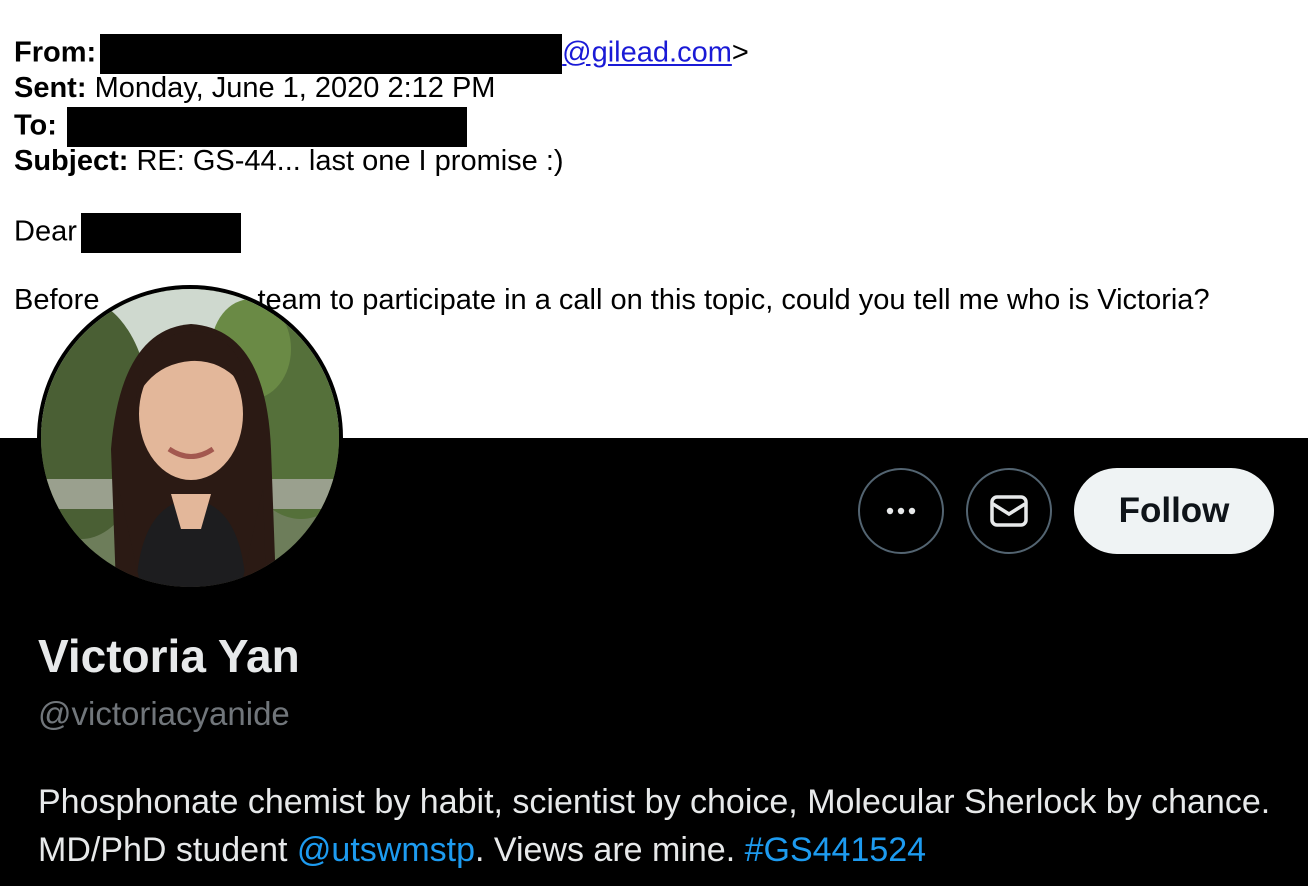 Image resolution: width=1308 pixels, height=886 pixels. Describe the element at coordinates (610, 850) in the screenshot. I see `bio-text-2: . Views are mine.` at that location.